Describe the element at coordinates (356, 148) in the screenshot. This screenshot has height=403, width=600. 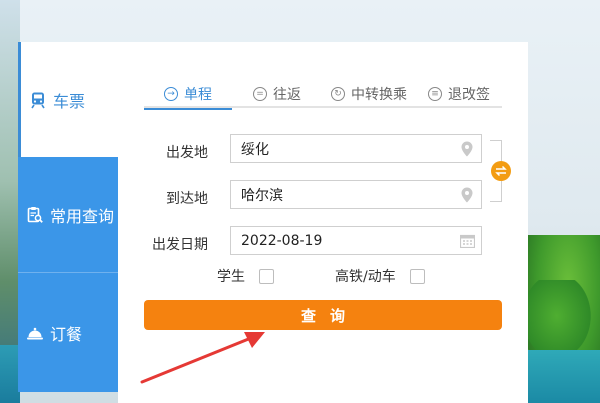
I see `from-station-input: 绥化` at that location.